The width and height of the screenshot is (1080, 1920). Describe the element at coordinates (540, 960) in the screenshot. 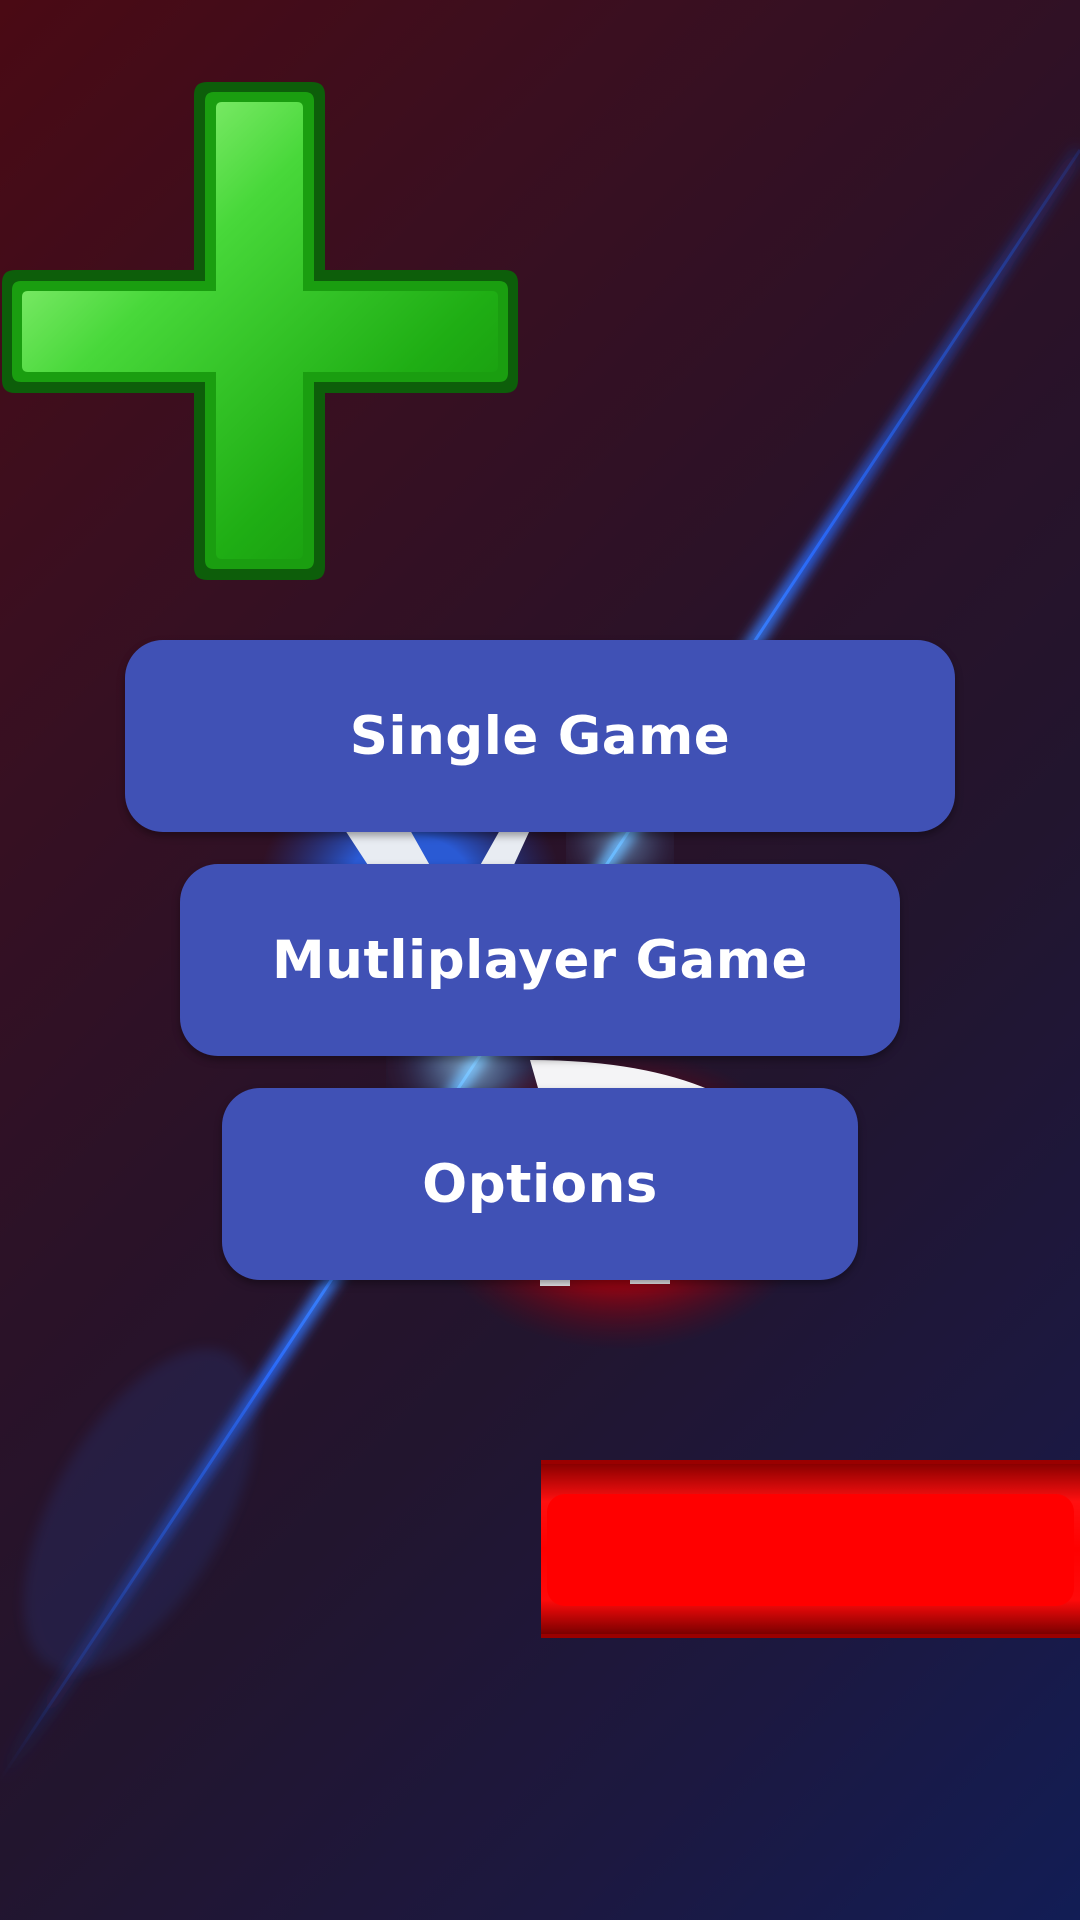

I see `multiplayer-game-button: Mutliplayer Game` at that location.